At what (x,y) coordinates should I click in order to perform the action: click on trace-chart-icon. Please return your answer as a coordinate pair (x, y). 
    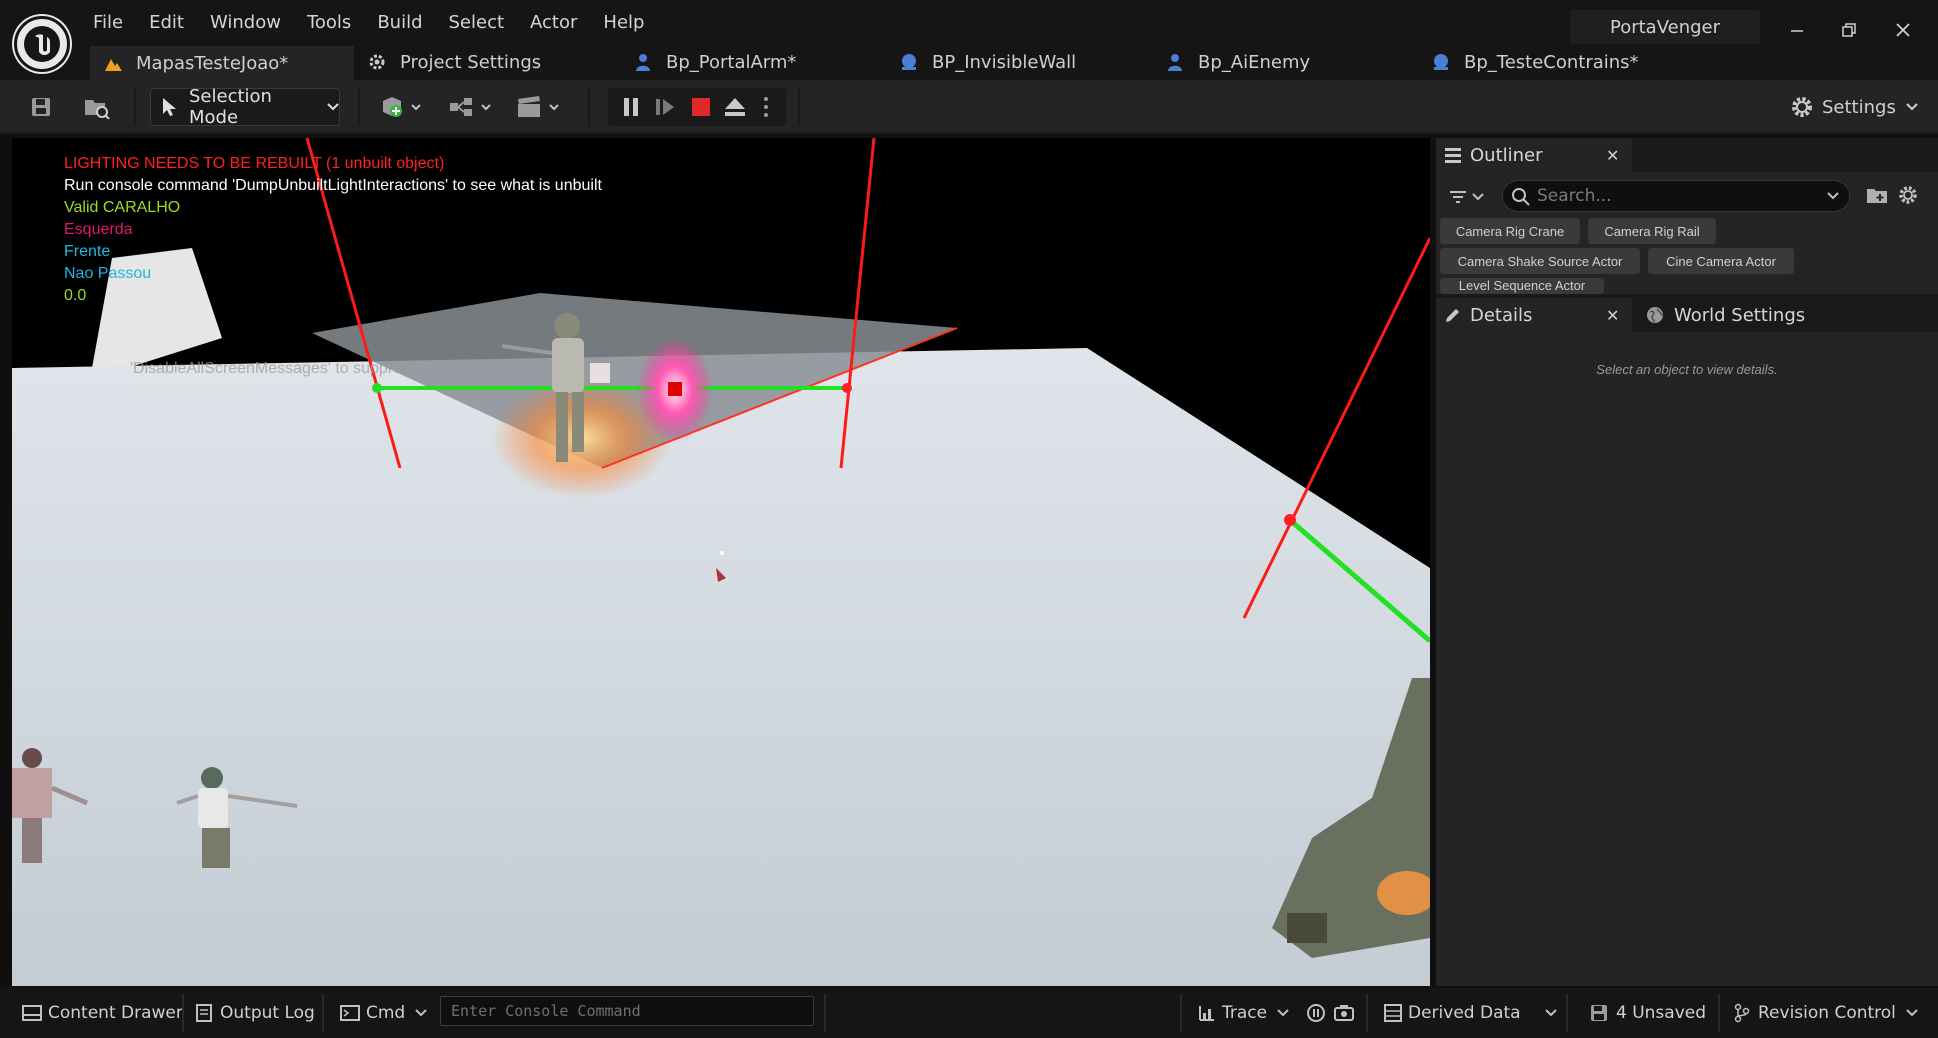
    Looking at the image, I should click on (1207, 1013).